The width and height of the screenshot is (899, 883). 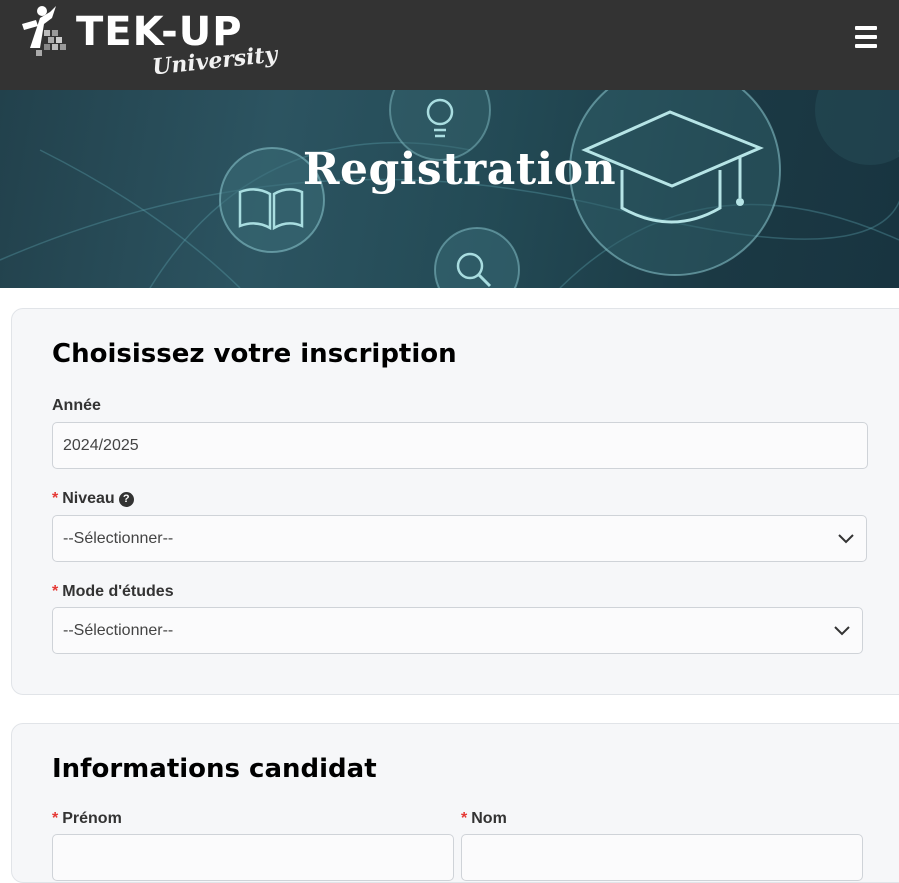 I want to click on annee-value: 2024/2025, so click(x=101, y=445).